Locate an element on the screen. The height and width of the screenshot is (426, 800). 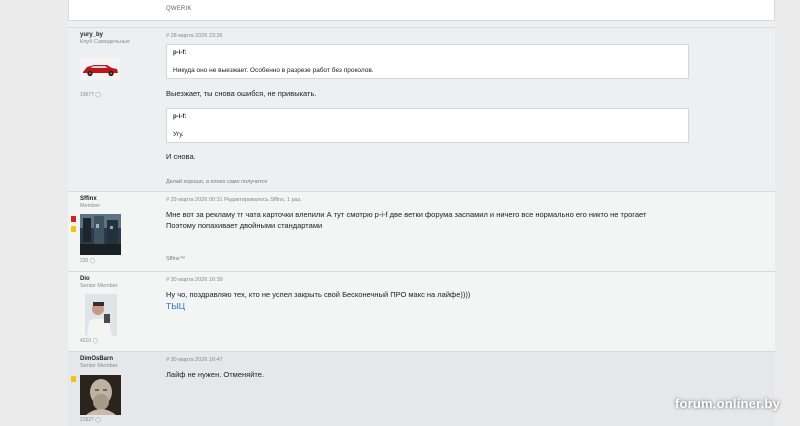
site-watermark: forum.onliner.by is located at coordinates (727, 403).